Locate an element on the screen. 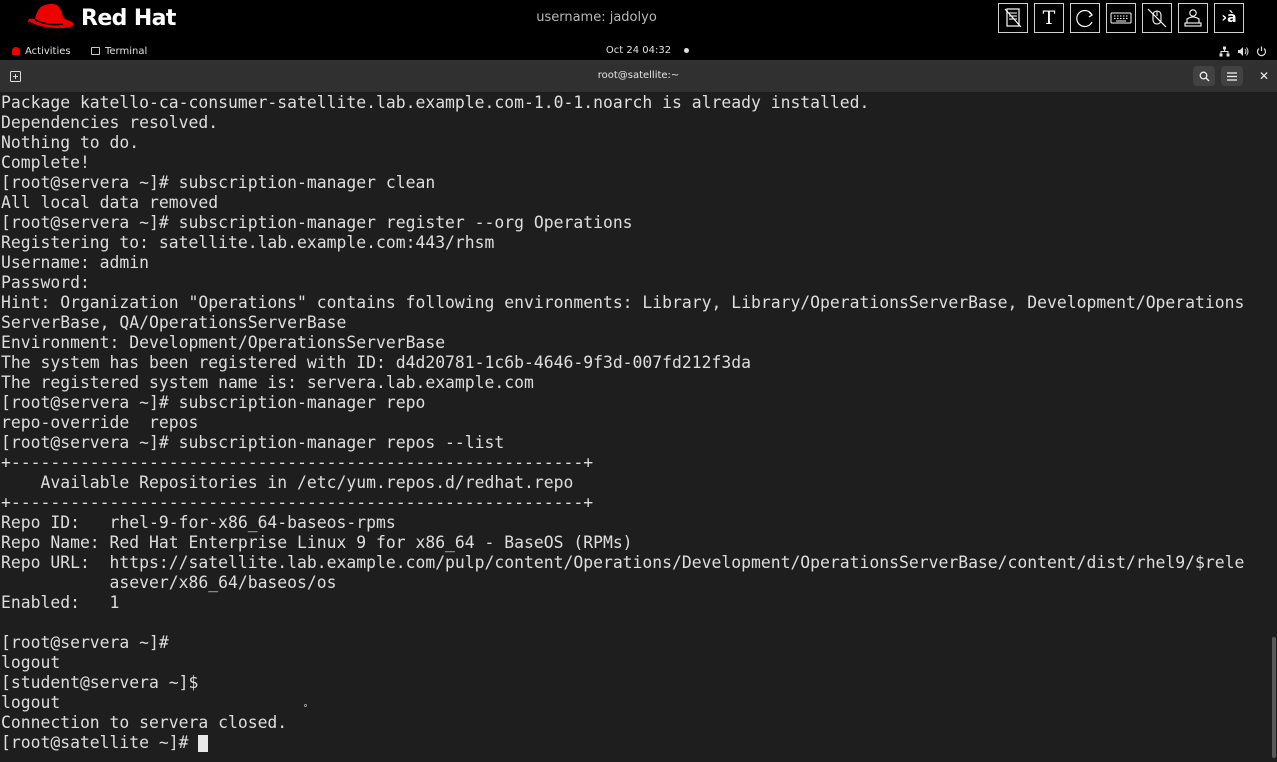 This screenshot has width=1277, height=762. user-at-laptop-icon is located at coordinates (1193, 18).